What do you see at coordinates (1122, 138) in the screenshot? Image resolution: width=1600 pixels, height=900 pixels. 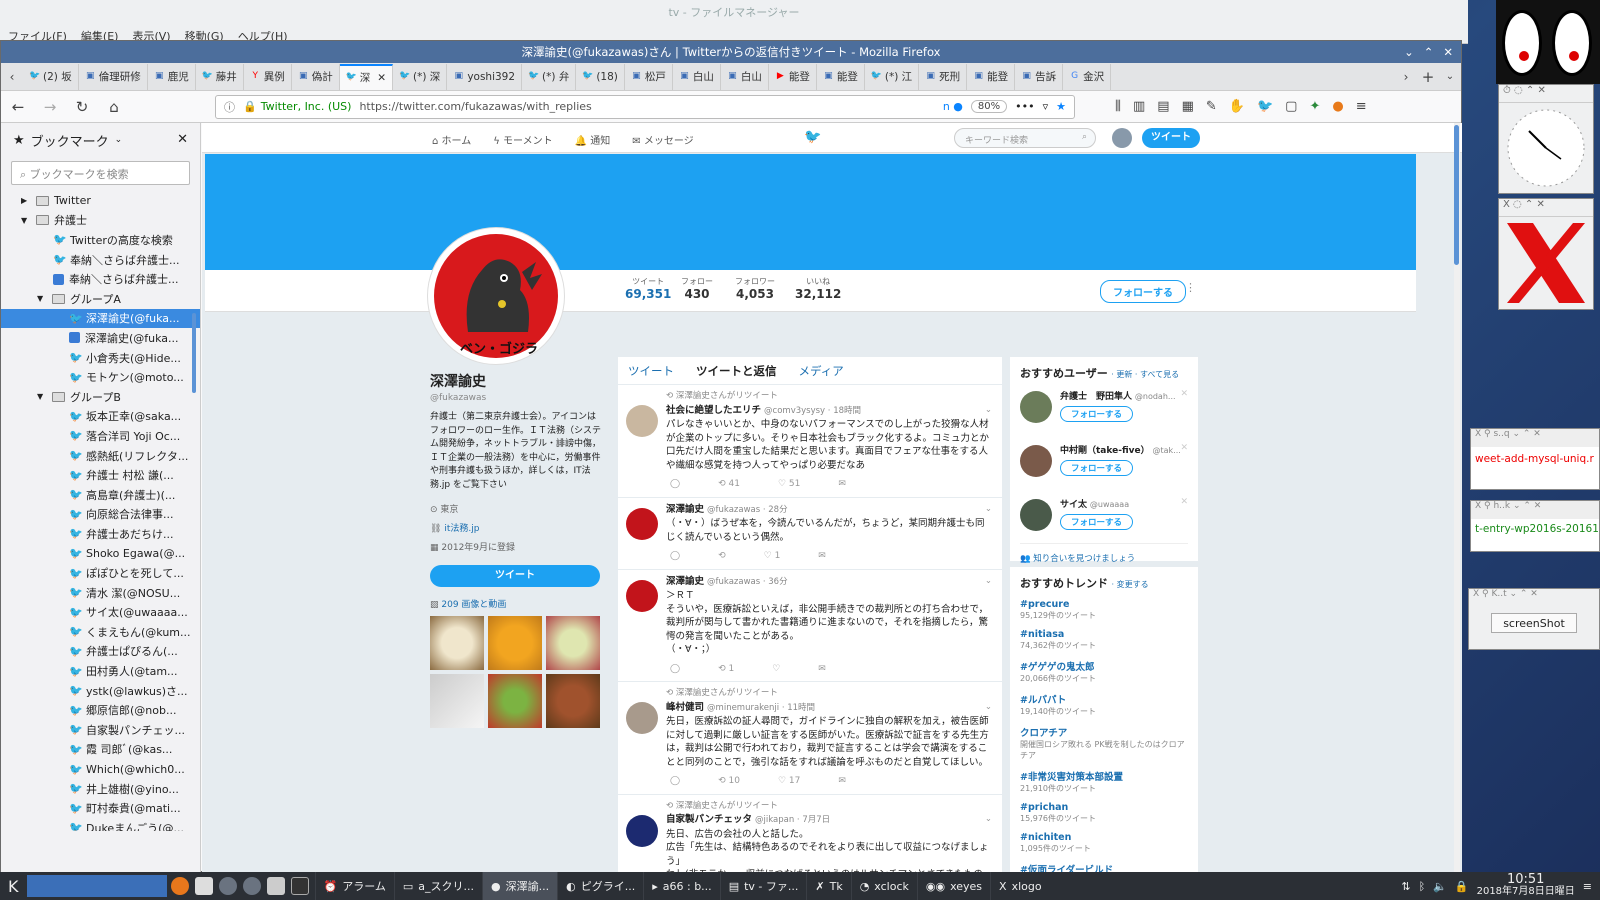 I see `user-avatar` at bounding box center [1122, 138].